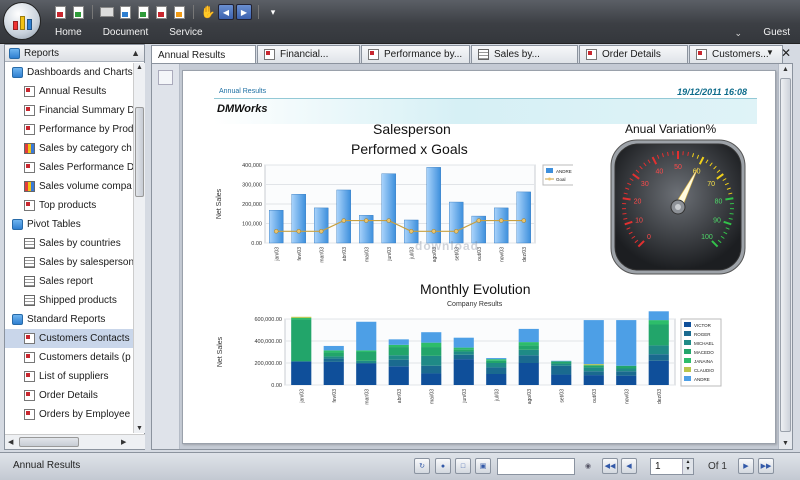  Describe the element at coordinates (738, 33) in the screenshot. I see `collapse-ribbon-icon: ⌄` at that location.